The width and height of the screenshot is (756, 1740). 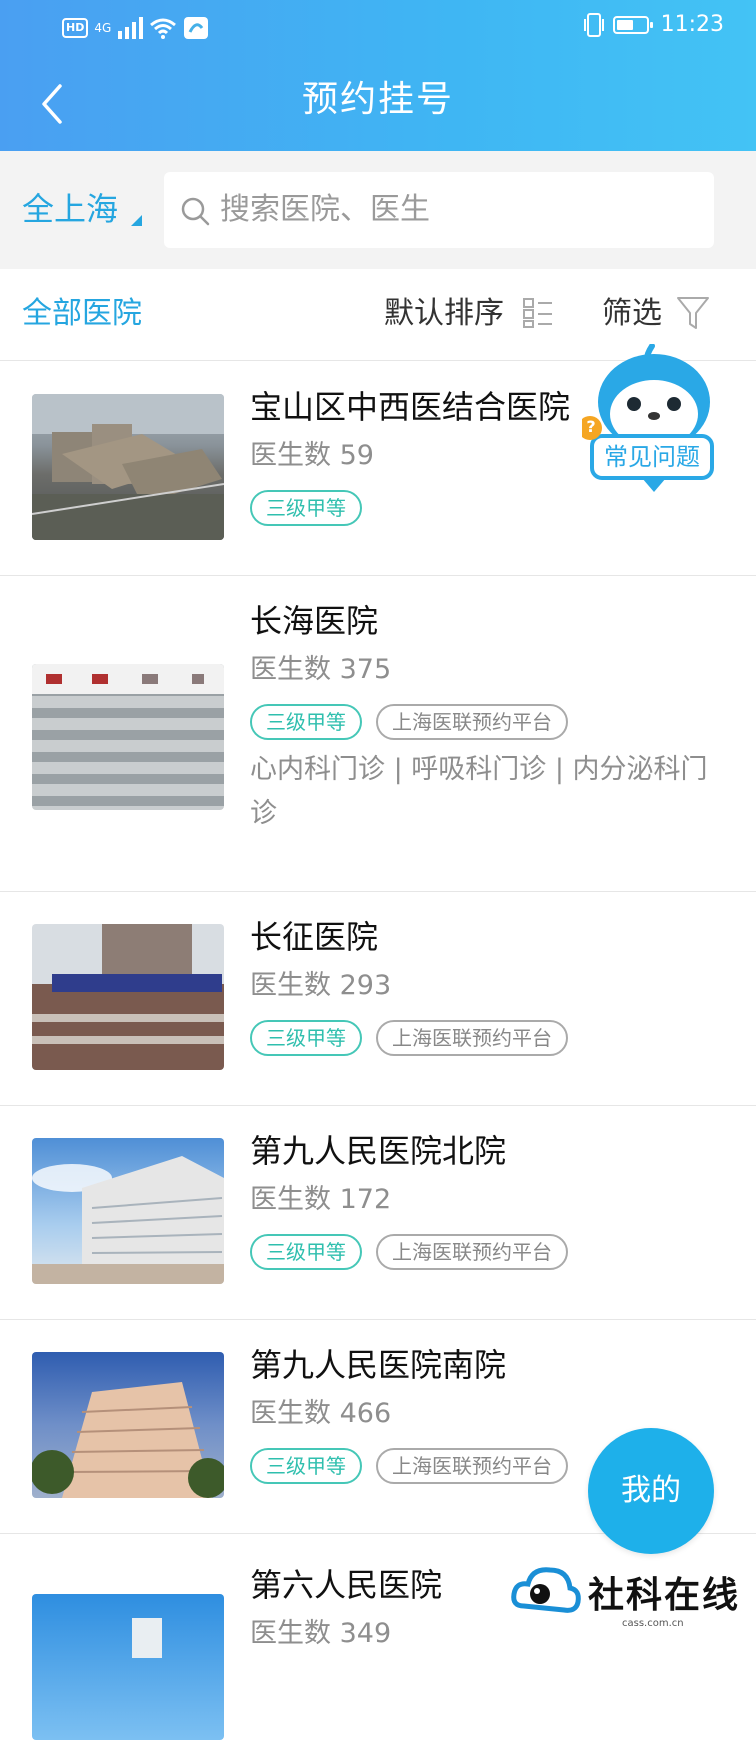 What do you see at coordinates (378, 1365) in the screenshot?
I see `hospital-name: 第九人民医院南院` at bounding box center [378, 1365].